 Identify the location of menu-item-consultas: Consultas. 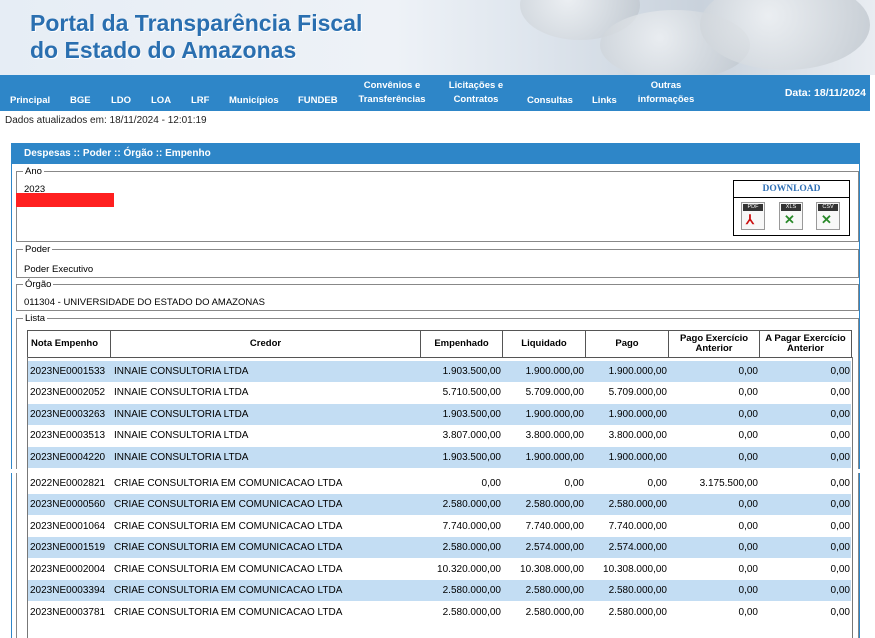
(550, 101).